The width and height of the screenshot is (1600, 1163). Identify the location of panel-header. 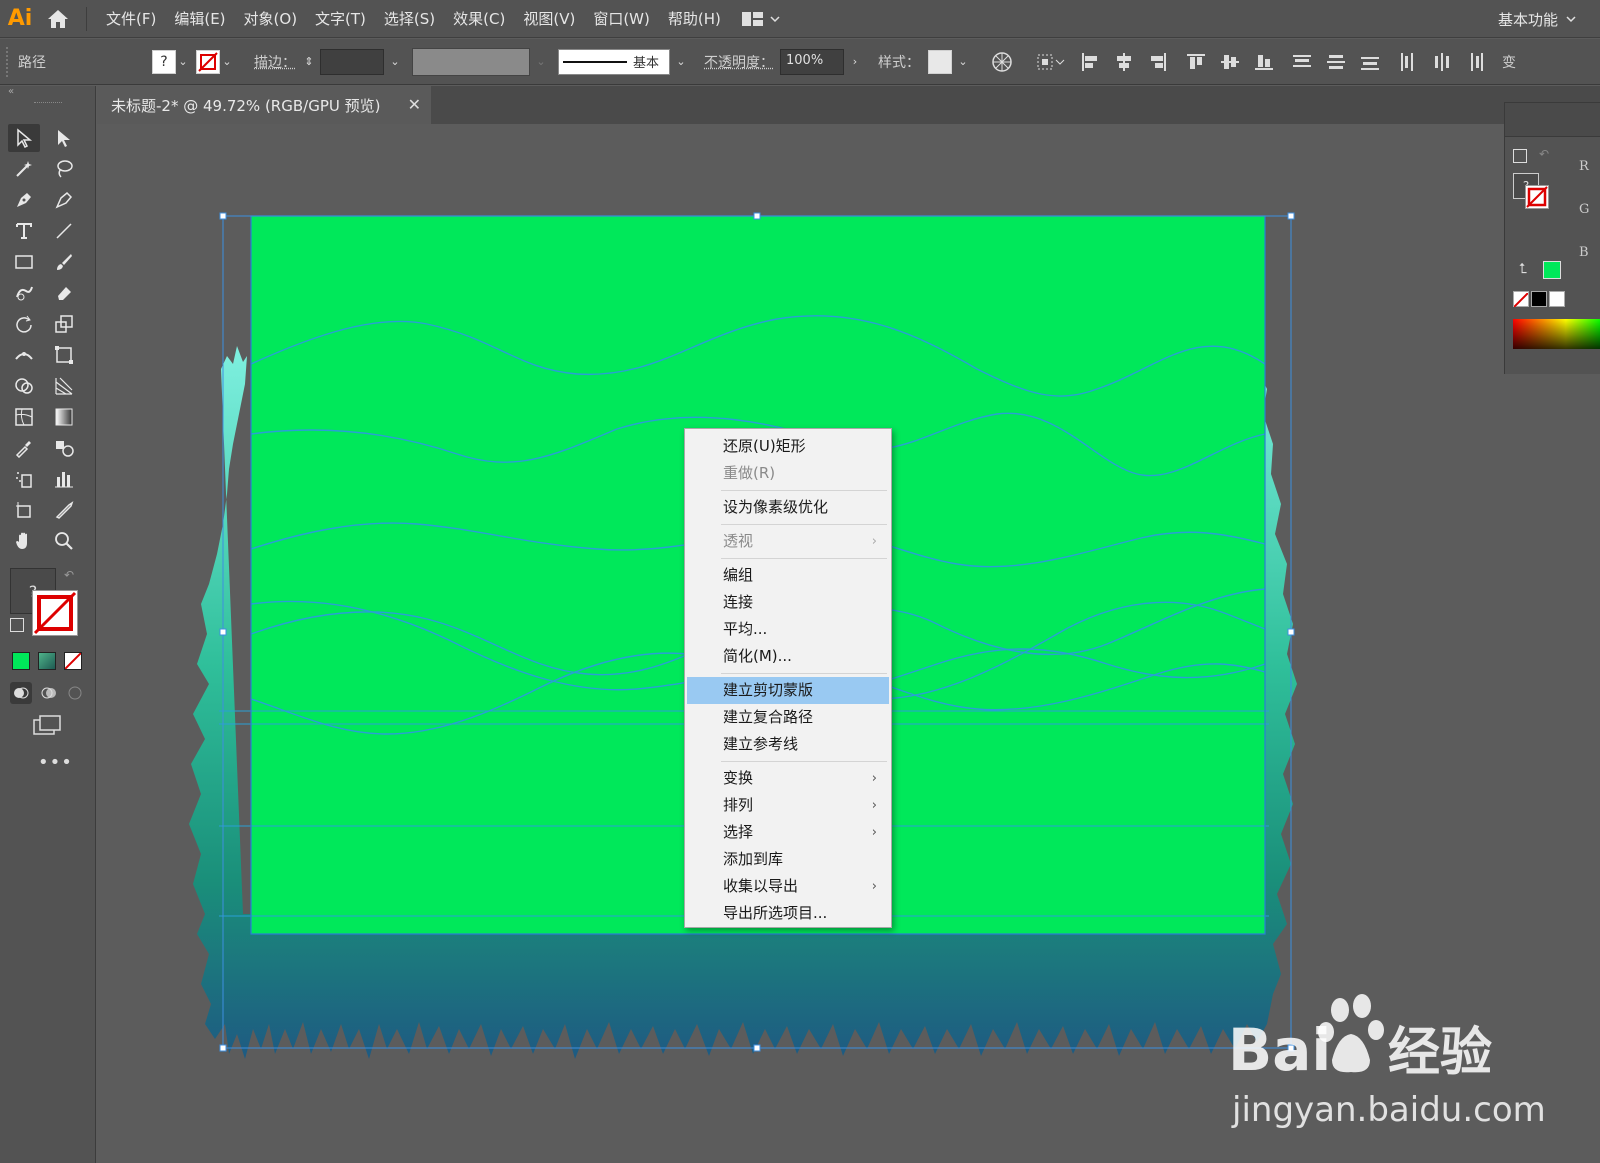
(1552, 120).